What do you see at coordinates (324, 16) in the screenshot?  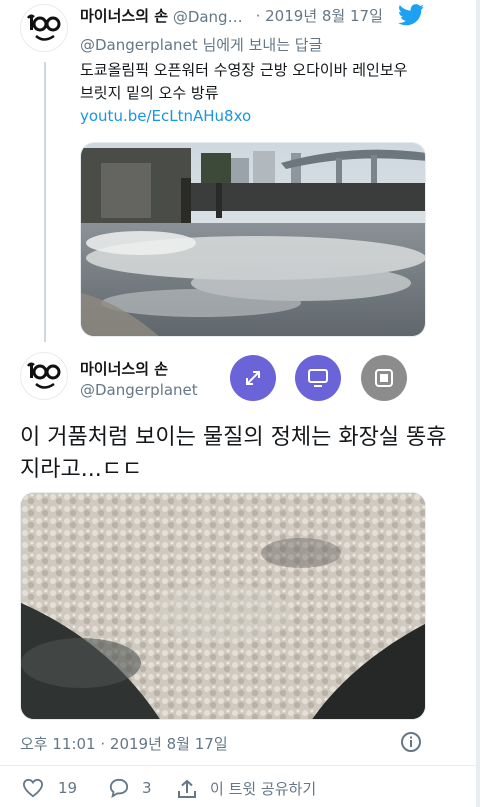 I see `tweet-date: 2019년 8월 17일` at bounding box center [324, 16].